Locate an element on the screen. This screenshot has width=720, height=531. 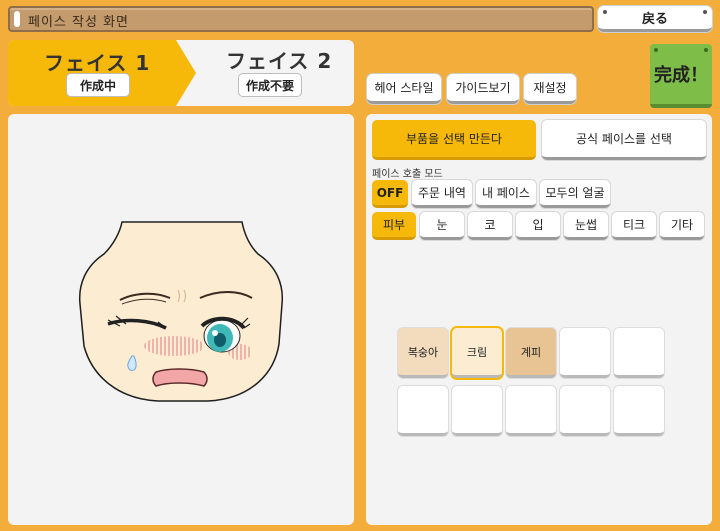
page-title: 페이스 작성 화면 is located at coordinates (78, 22).